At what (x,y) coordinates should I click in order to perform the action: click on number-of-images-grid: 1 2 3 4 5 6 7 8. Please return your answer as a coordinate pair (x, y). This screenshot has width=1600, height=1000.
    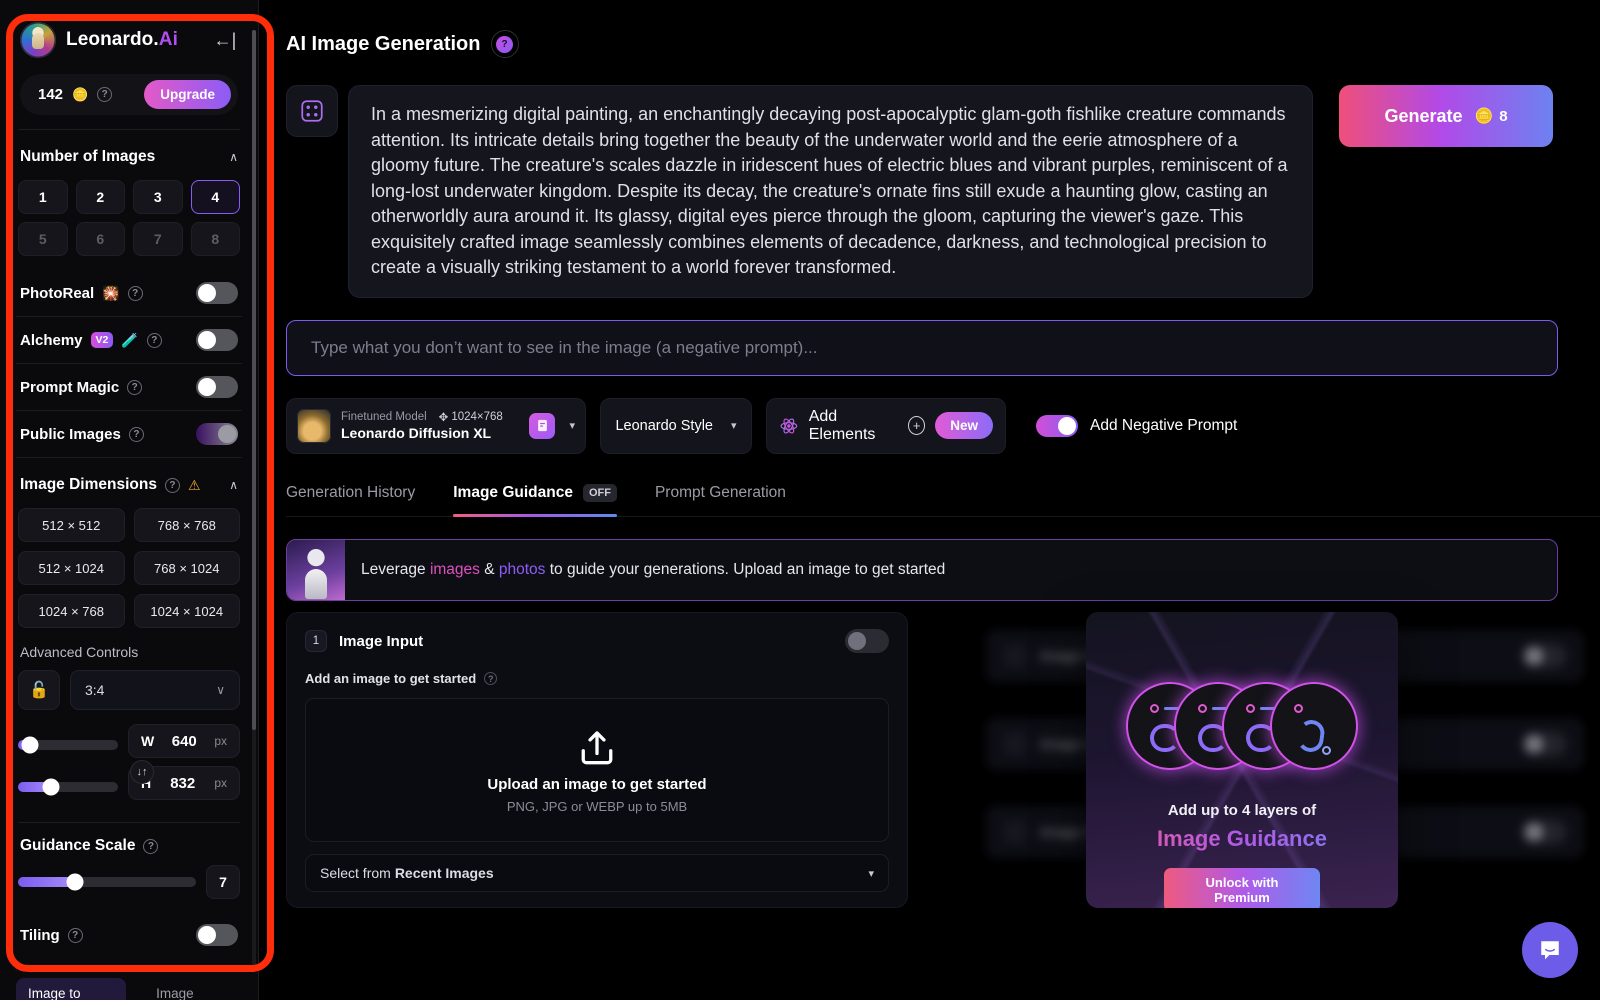
    Looking at the image, I should click on (129, 218).